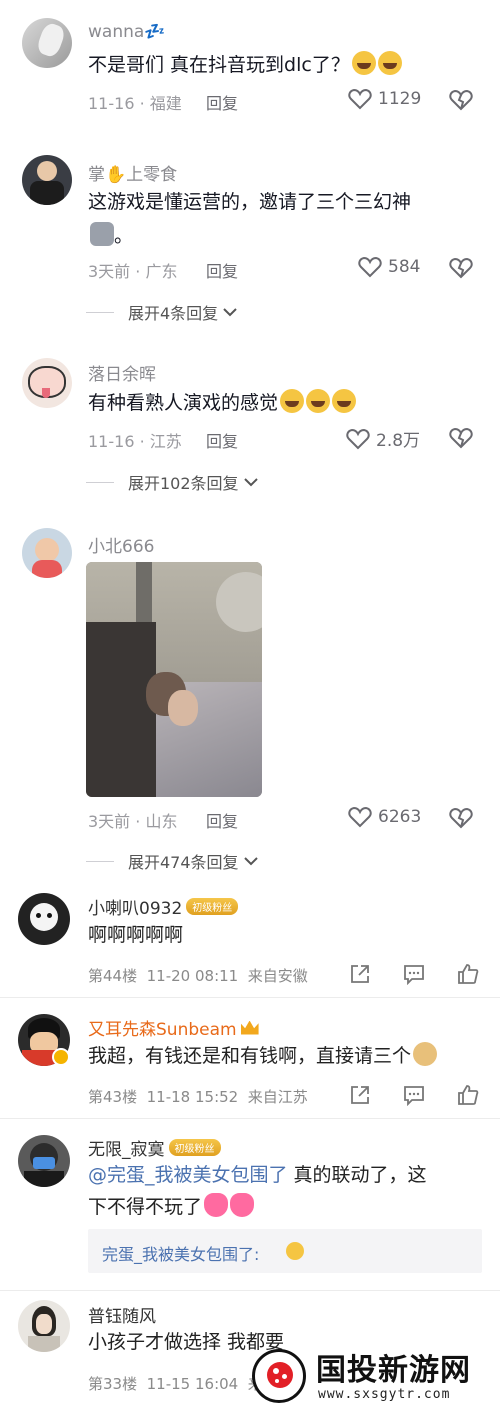 This screenshot has width=500, height=1410. Describe the element at coordinates (133, 271) in the screenshot. I see `comment-meta: 3天前 · 广东` at that location.